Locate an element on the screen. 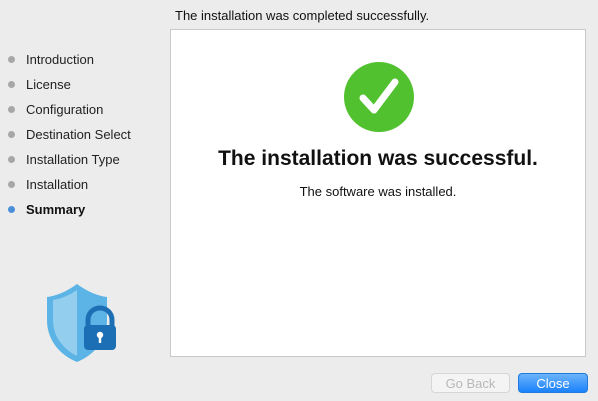  step-summary: Summary is located at coordinates (84, 212).